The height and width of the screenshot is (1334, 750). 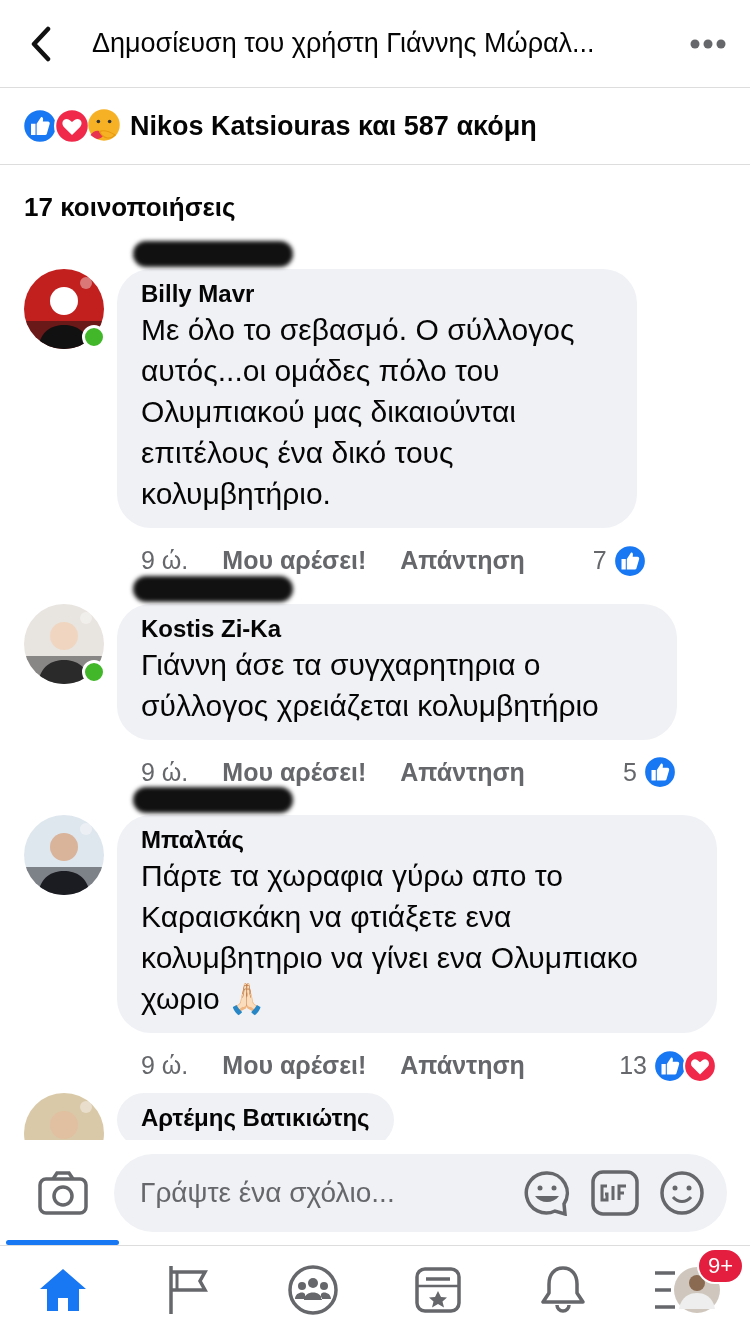 I want to click on reaction-count: 13, so click(x=633, y=1066).